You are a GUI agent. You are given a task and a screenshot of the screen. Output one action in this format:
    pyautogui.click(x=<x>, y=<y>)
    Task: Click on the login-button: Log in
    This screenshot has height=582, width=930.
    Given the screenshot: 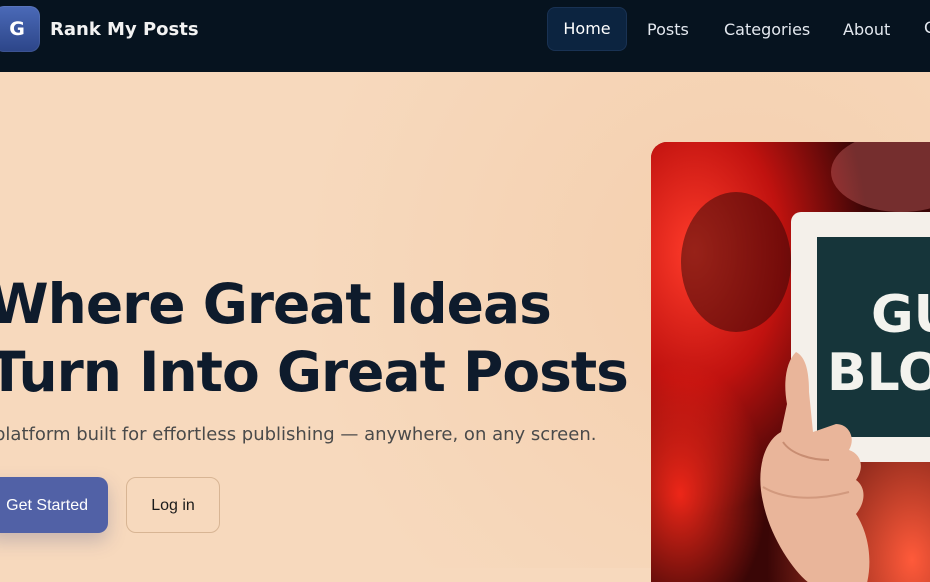 What is the action you would take?
    pyautogui.click(x=173, y=505)
    